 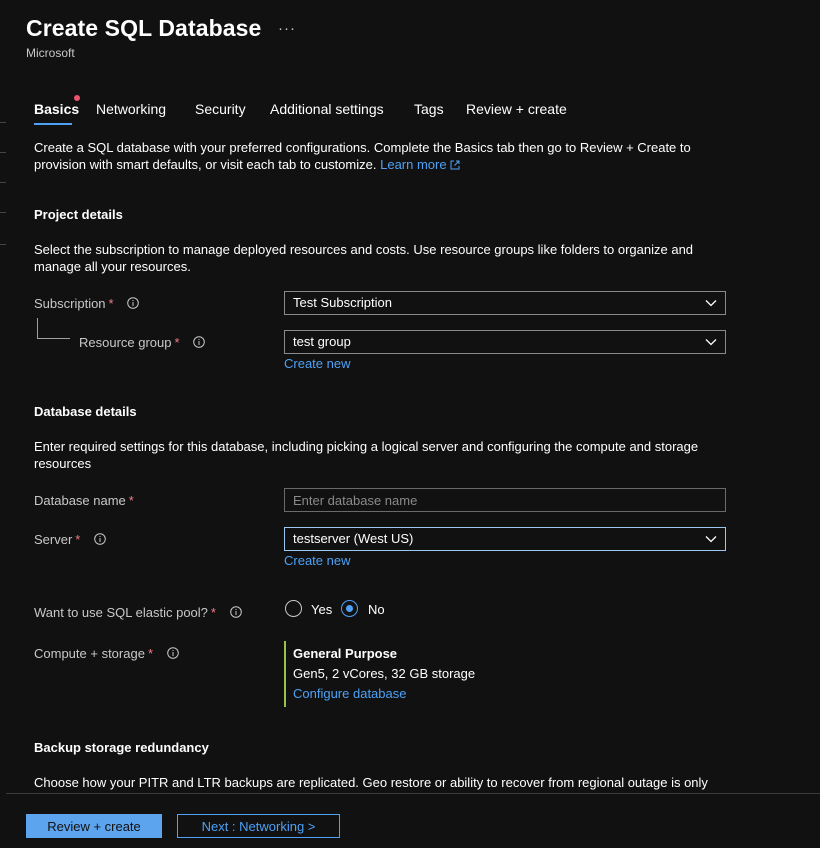 What do you see at coordinates (429, 109) in the screenshot?
I see `tab-tags: Tags` at bounding box center [429, 109].